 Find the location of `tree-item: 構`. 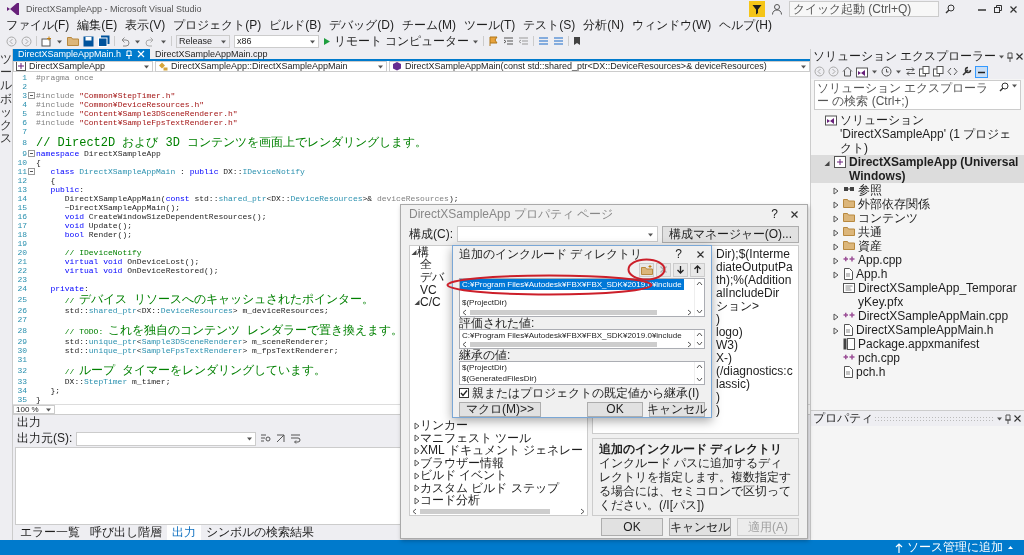

tree-item: 構 is located at coordinates (419, 252).